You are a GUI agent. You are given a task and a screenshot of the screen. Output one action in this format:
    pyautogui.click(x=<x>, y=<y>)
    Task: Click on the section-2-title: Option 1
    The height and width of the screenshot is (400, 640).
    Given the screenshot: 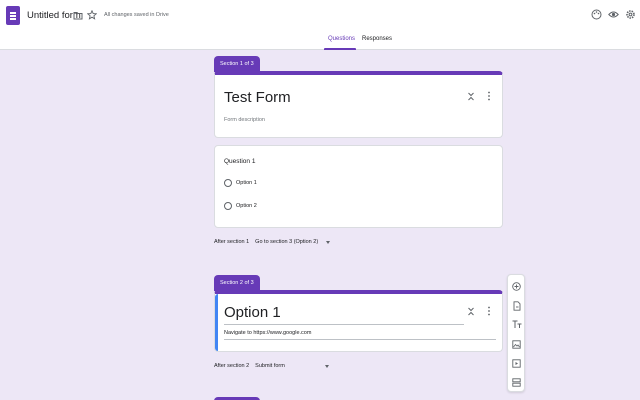 What is the action you would take?
    pyautogui.click(x=252, y=312)
    